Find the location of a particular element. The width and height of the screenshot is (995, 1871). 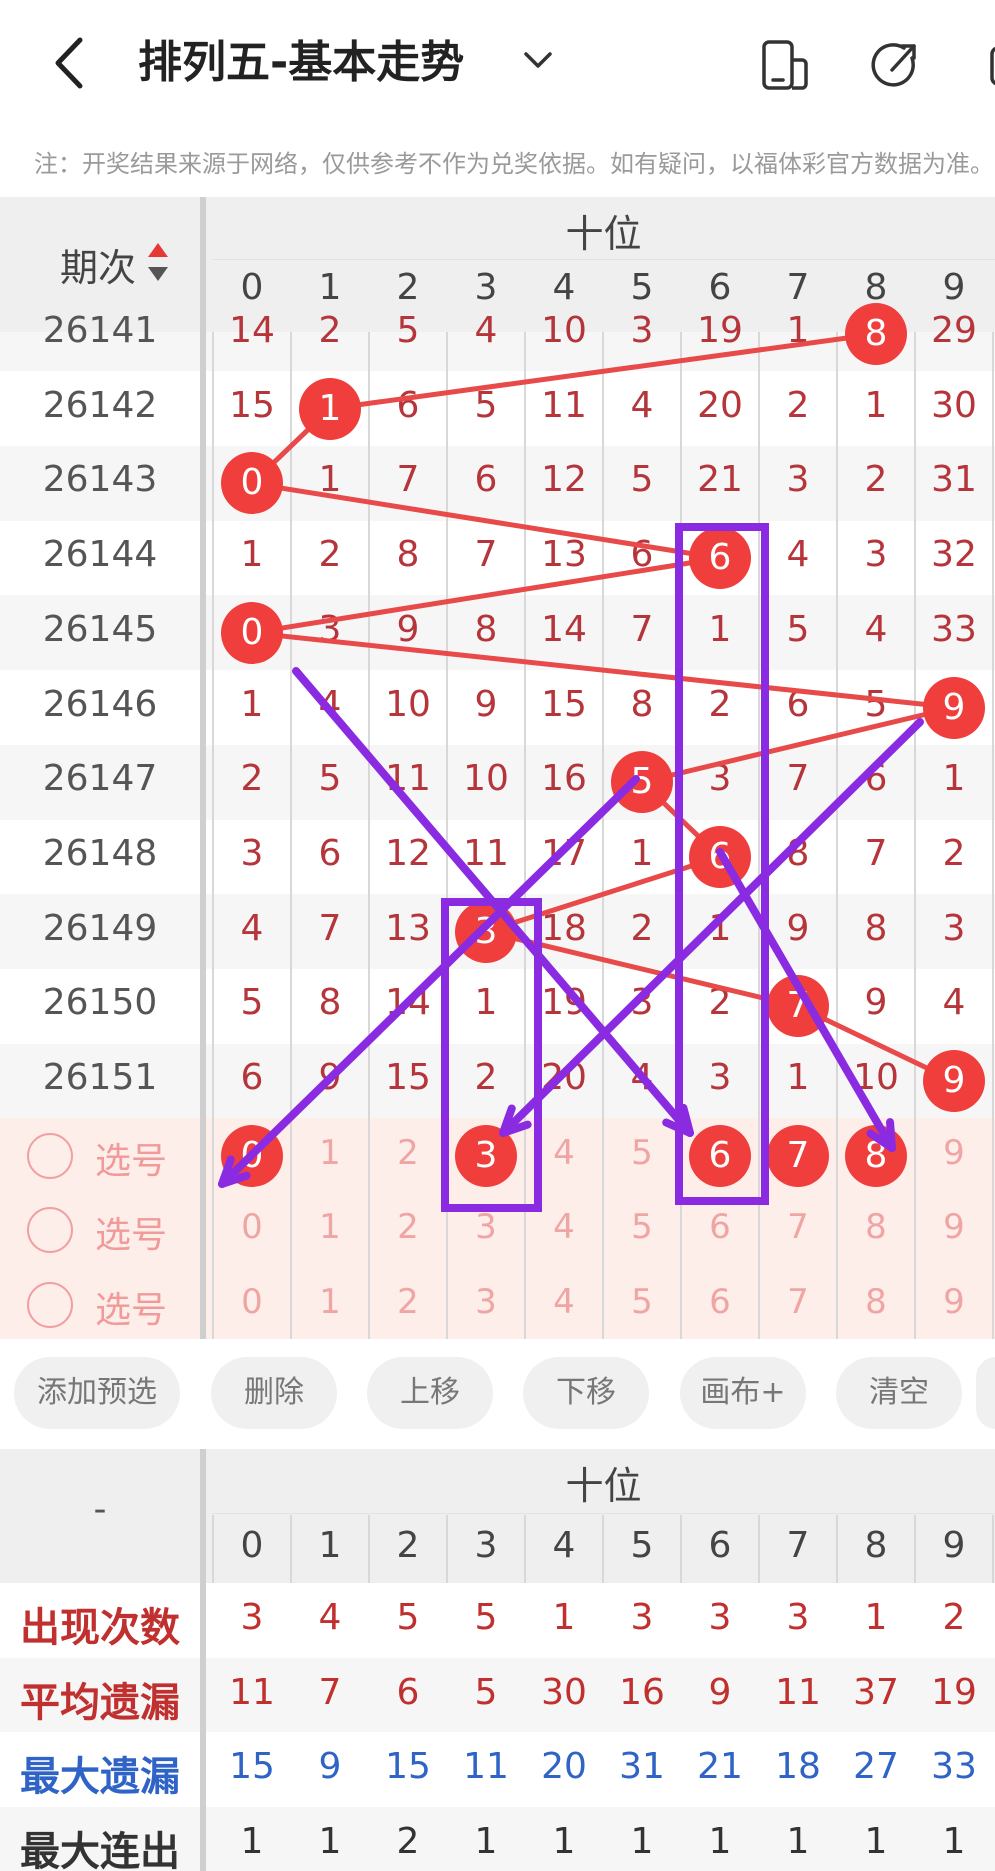

more-actions-button is located at coordinates (985, 1393).